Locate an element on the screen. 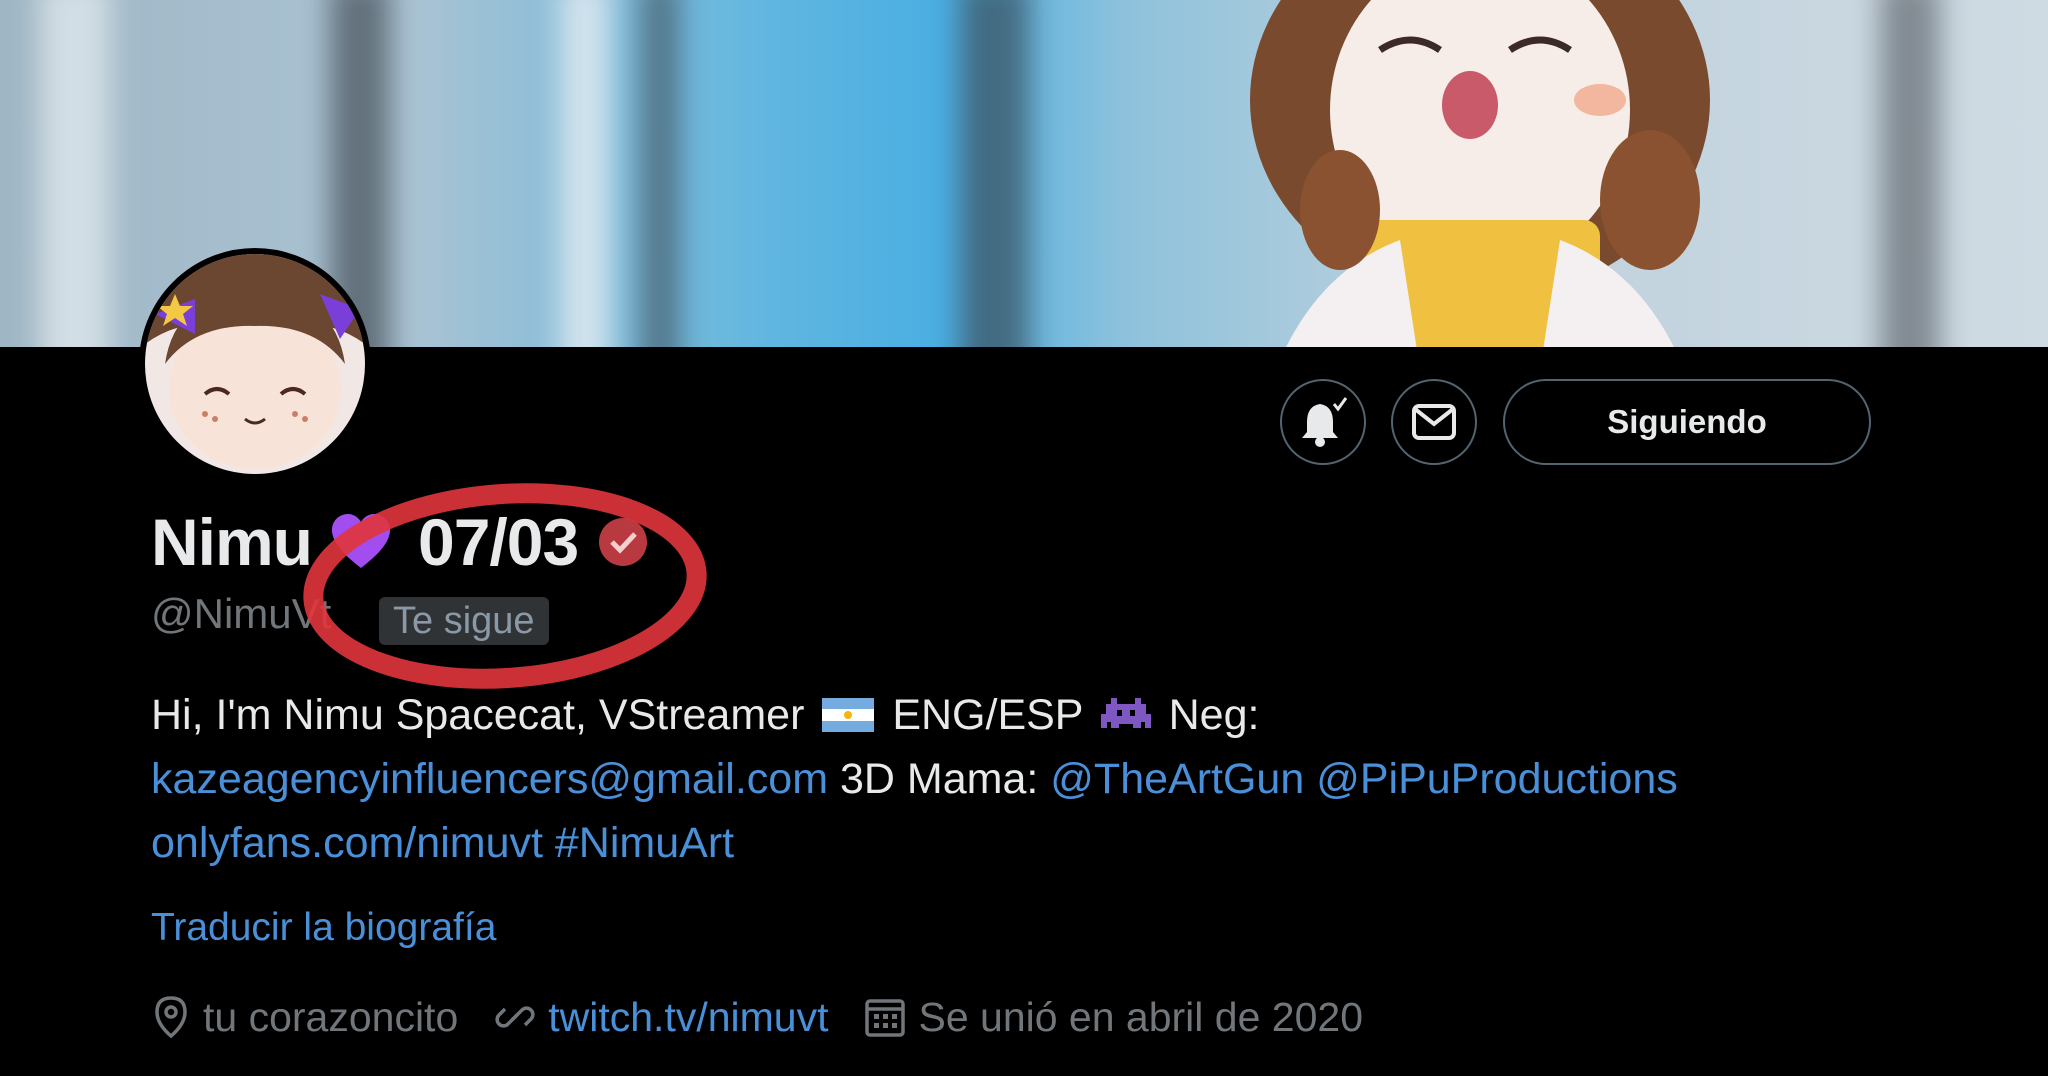 This screenshot has width=2048, height=1076. calendar-icon is located at coordinates (885, 1018).